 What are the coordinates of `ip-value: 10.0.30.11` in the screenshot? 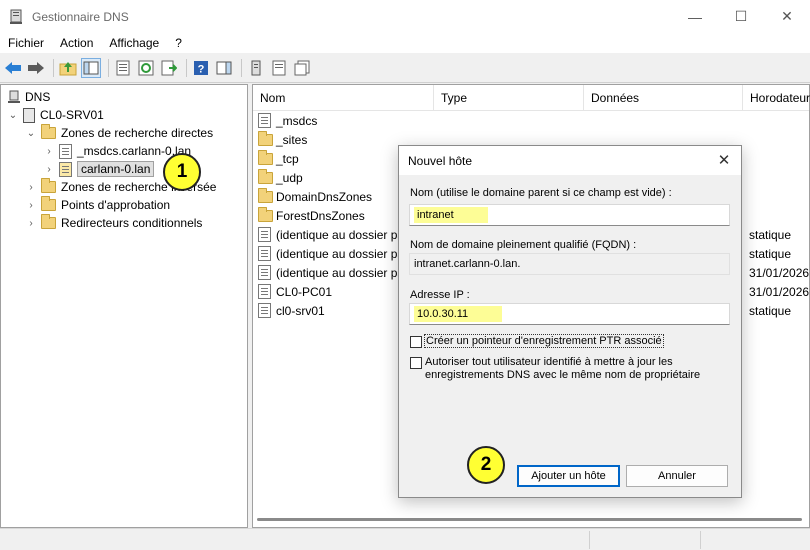 It's located at (458, 314).